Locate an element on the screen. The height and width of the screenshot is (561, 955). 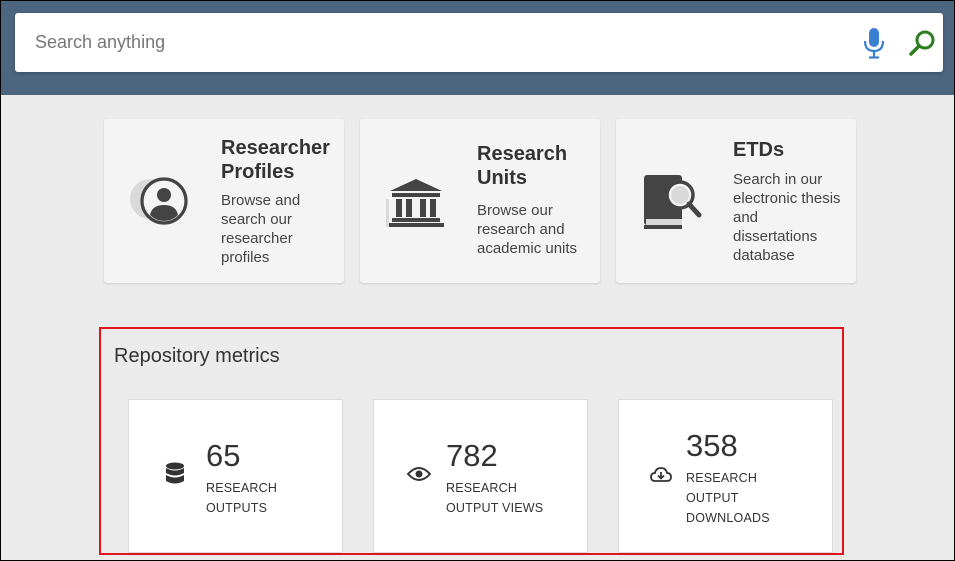
metric-research-outputs: 65 RESEARCH OUTPUTS is located at coordinates (235, 476).